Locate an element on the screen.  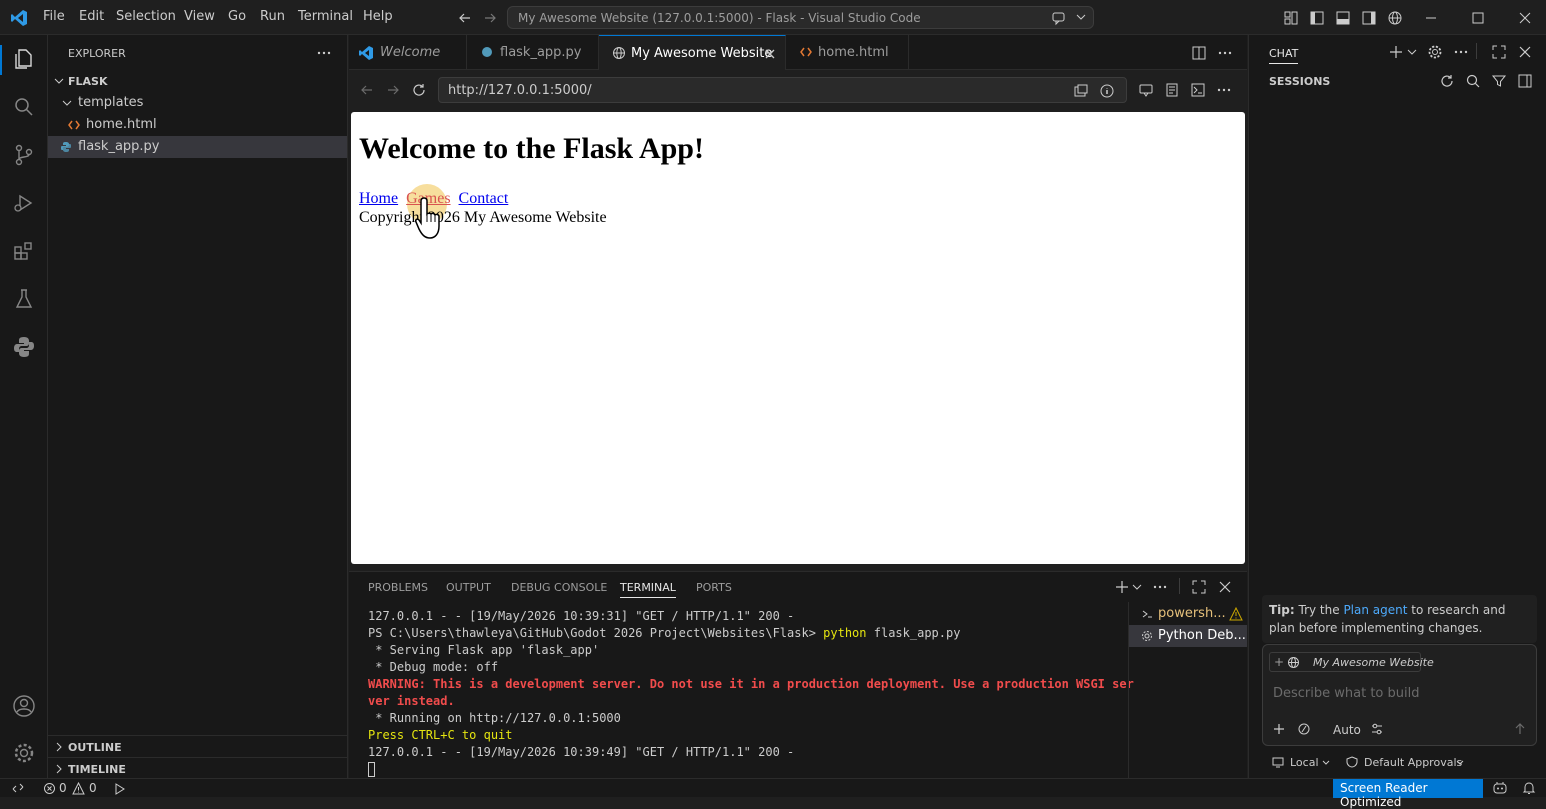
mode-picker: Auto is located at coordinates (1347, 730).